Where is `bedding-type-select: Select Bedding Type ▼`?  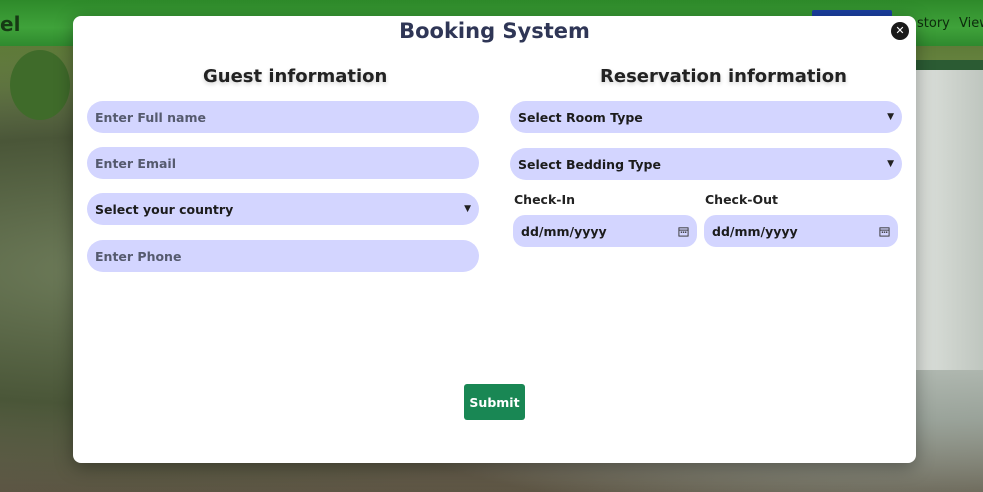 bedding-type-select: Select Bedding Type ▼ is located at coordinates (706, 164).